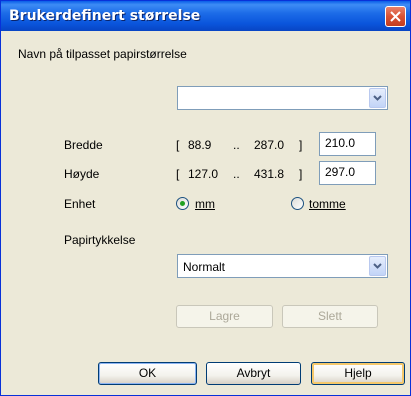 The width and height of the screenshot is (411, 396). I want to click on paper-thickness-combobox: Normalt, so click(282, 266).